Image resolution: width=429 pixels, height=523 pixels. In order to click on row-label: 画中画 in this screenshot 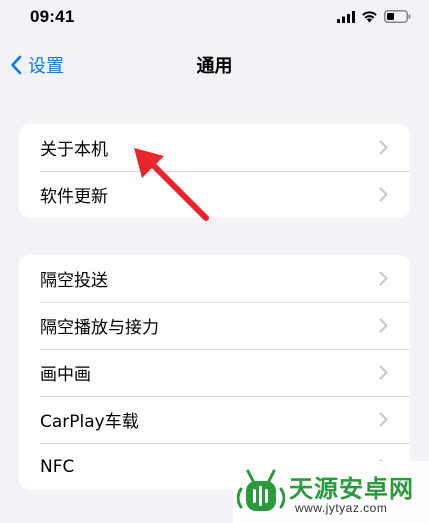, I will do `click(65, 375)`.